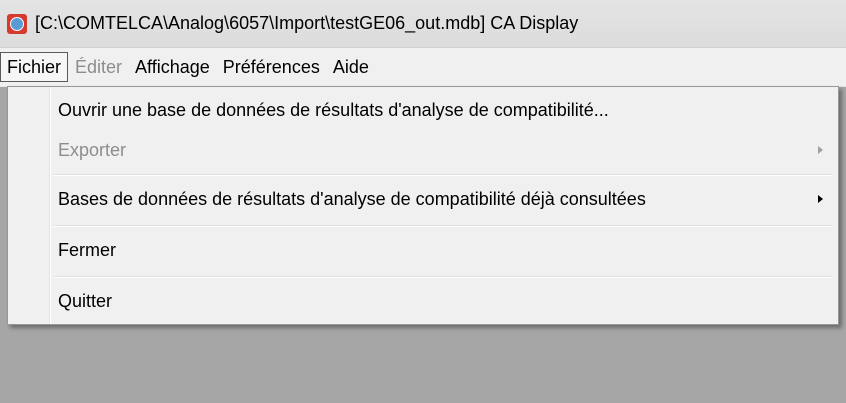 The image size is (846, 403). What do you see at coordinates (422, 250) in the screenshot?
I see `menu-item-close: Fermer` at bounding box center [422, 250].